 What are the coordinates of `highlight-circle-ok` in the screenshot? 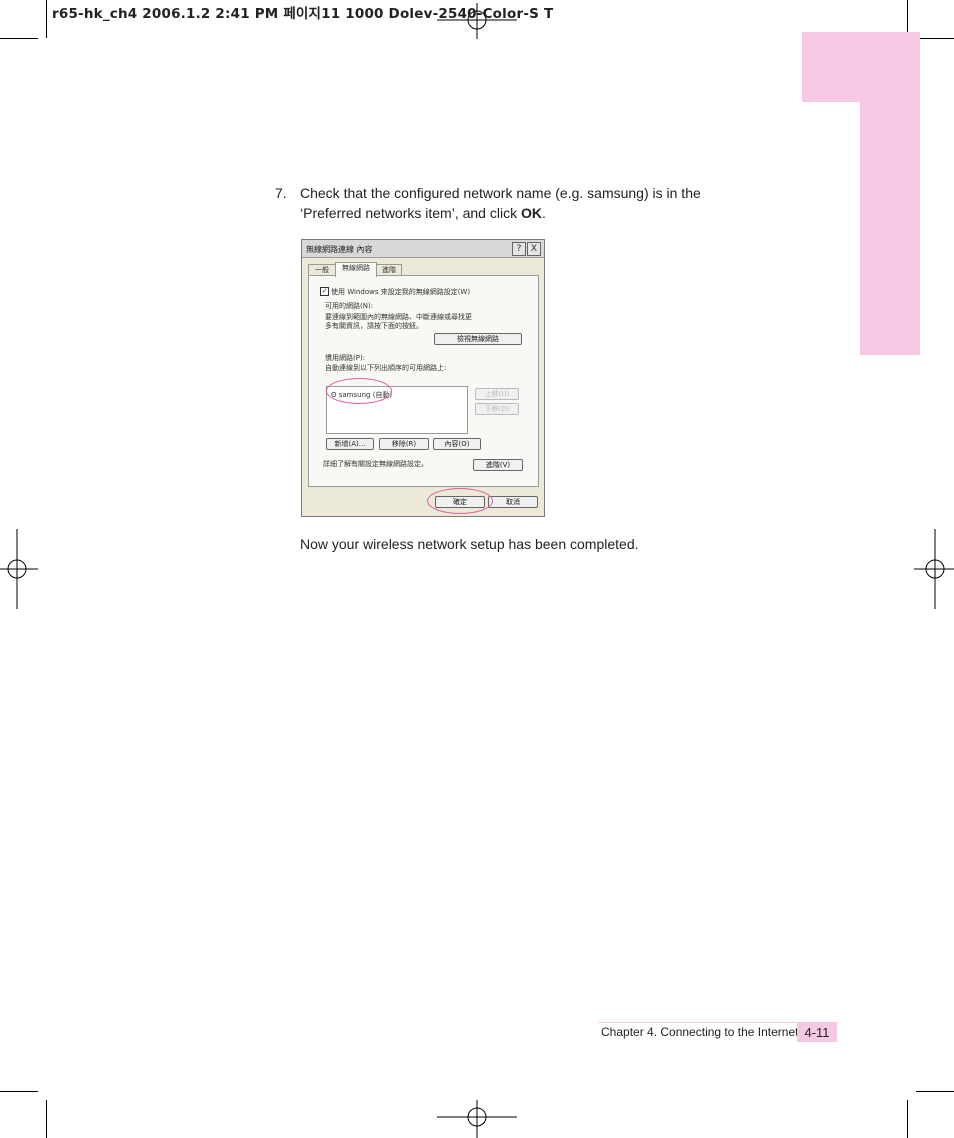 It's located at (460, 501).